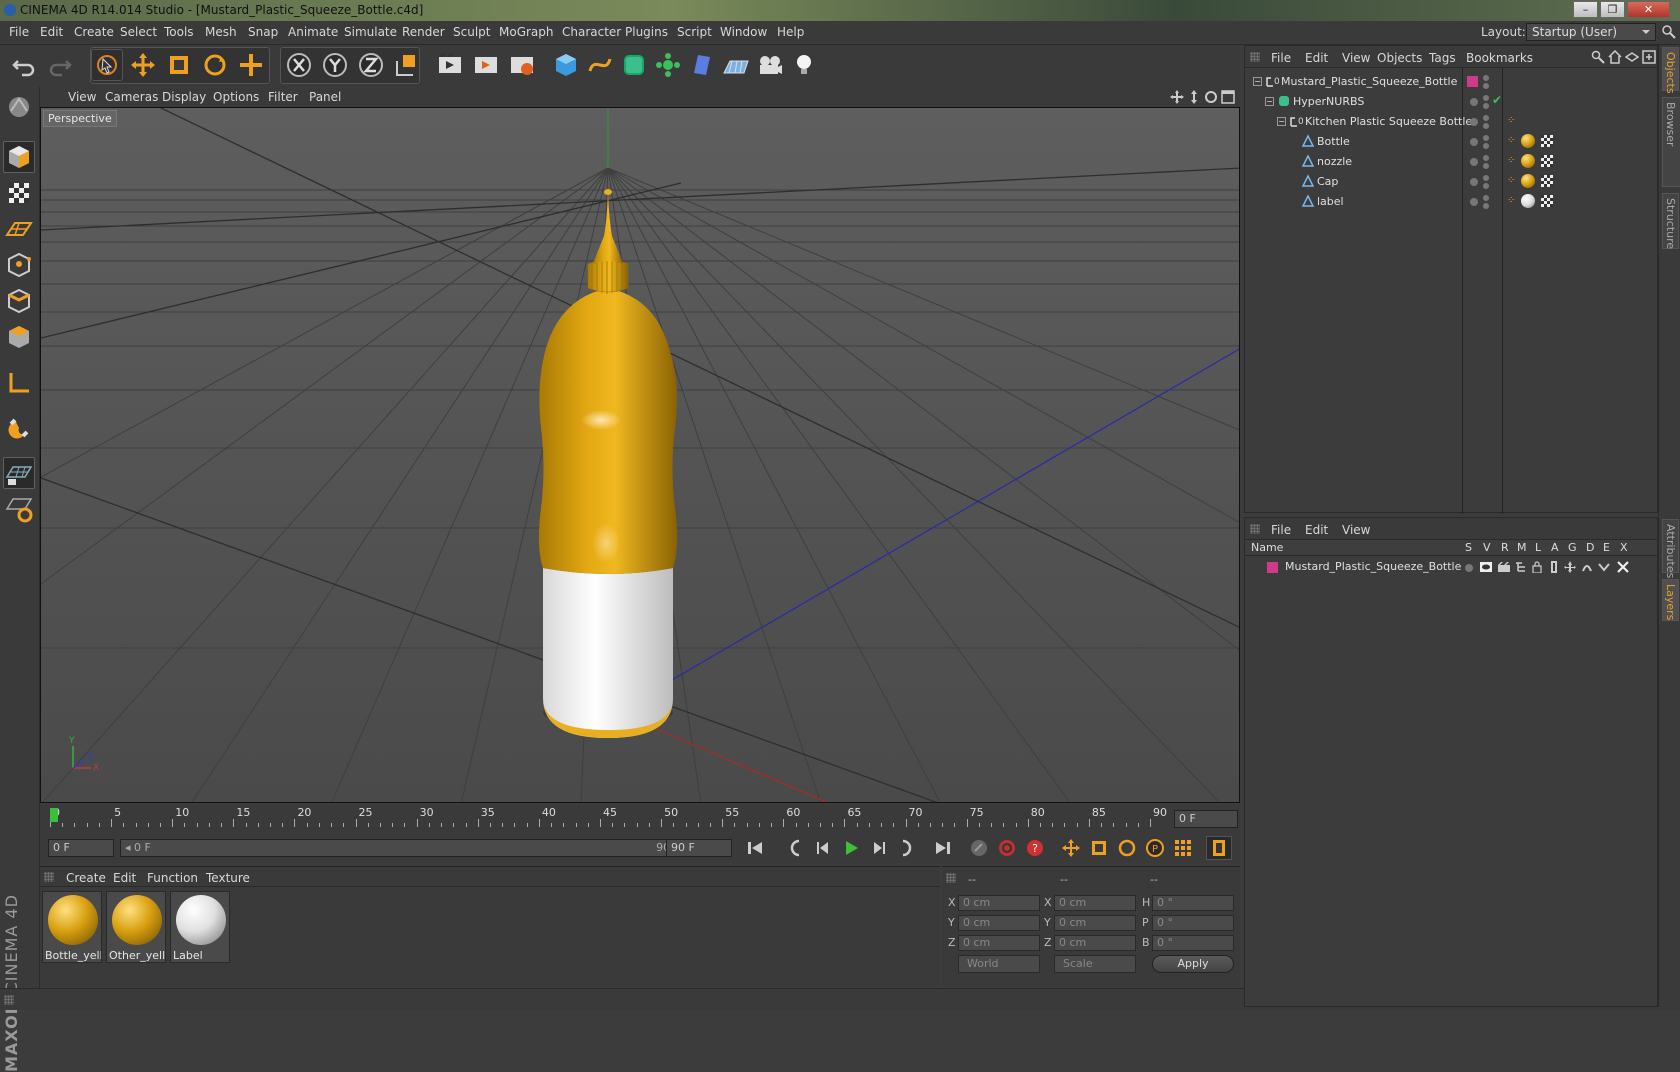 Image resolution: width=1680 pixels, height=1072 pixels. Describe the element at coordinates (471, 32) in the screenshot. I see `menu-sculpt: Sculpt` at that location.